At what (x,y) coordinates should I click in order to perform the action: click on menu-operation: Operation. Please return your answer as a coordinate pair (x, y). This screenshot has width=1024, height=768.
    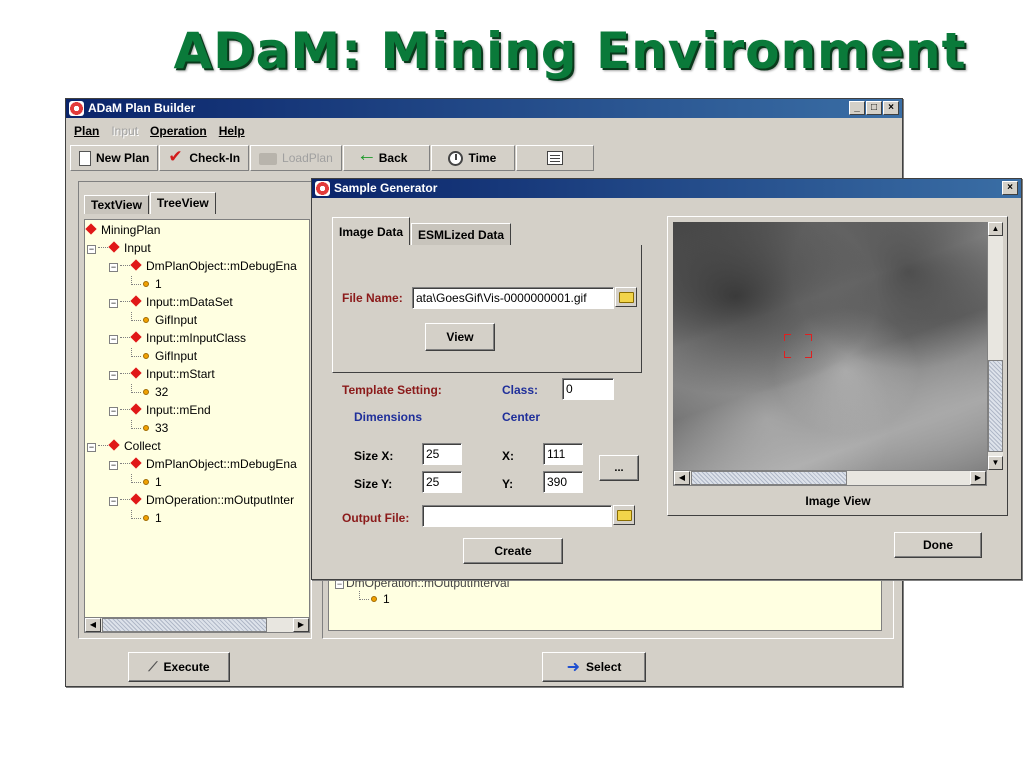
    Looking at the image, I should click on (178, 131).